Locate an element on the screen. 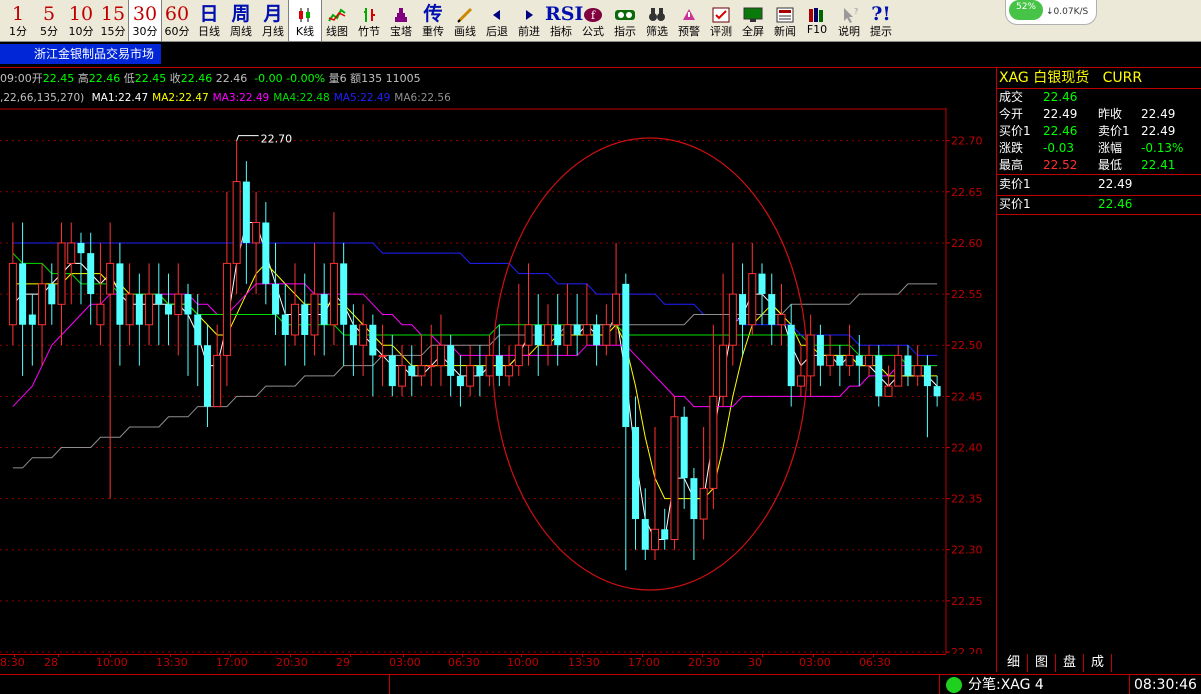 This screenshot has height=694, width=1201. period-30min-button: 30 30分 is located at coordinates (145, 21).